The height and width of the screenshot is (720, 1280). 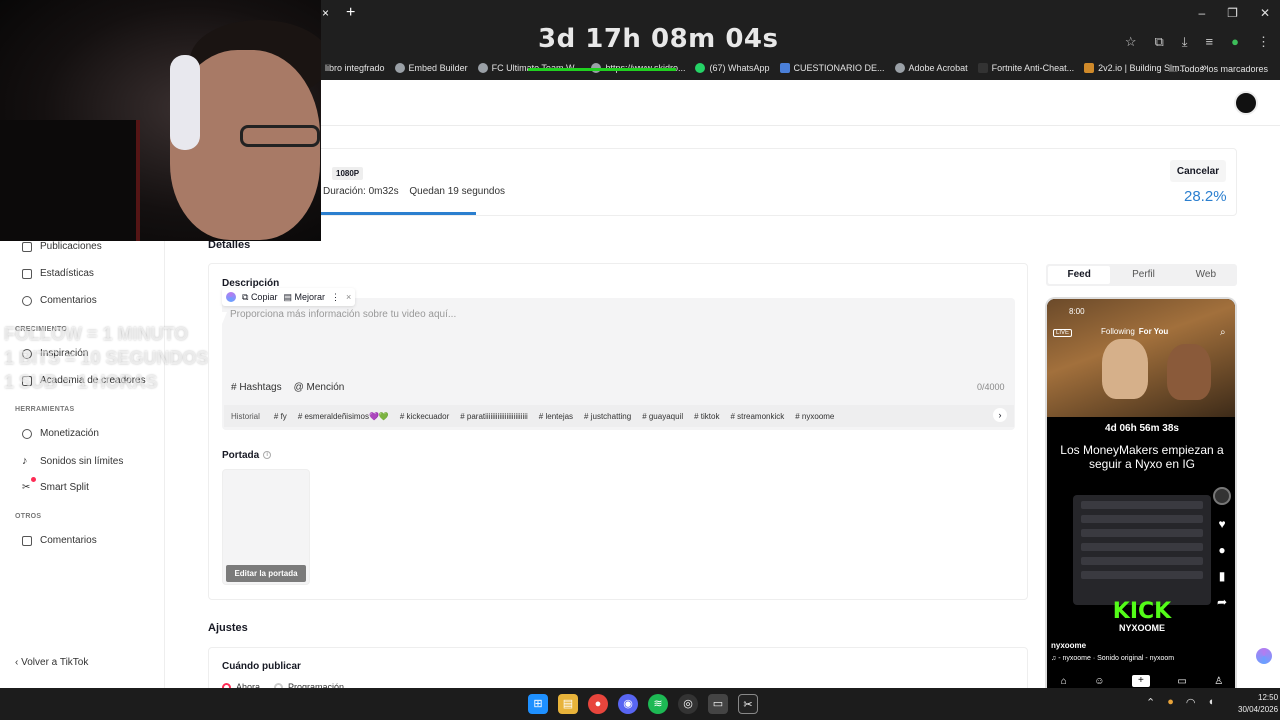 I want to click on tab-perfil: Perfil, so click(x=1143, y=275).